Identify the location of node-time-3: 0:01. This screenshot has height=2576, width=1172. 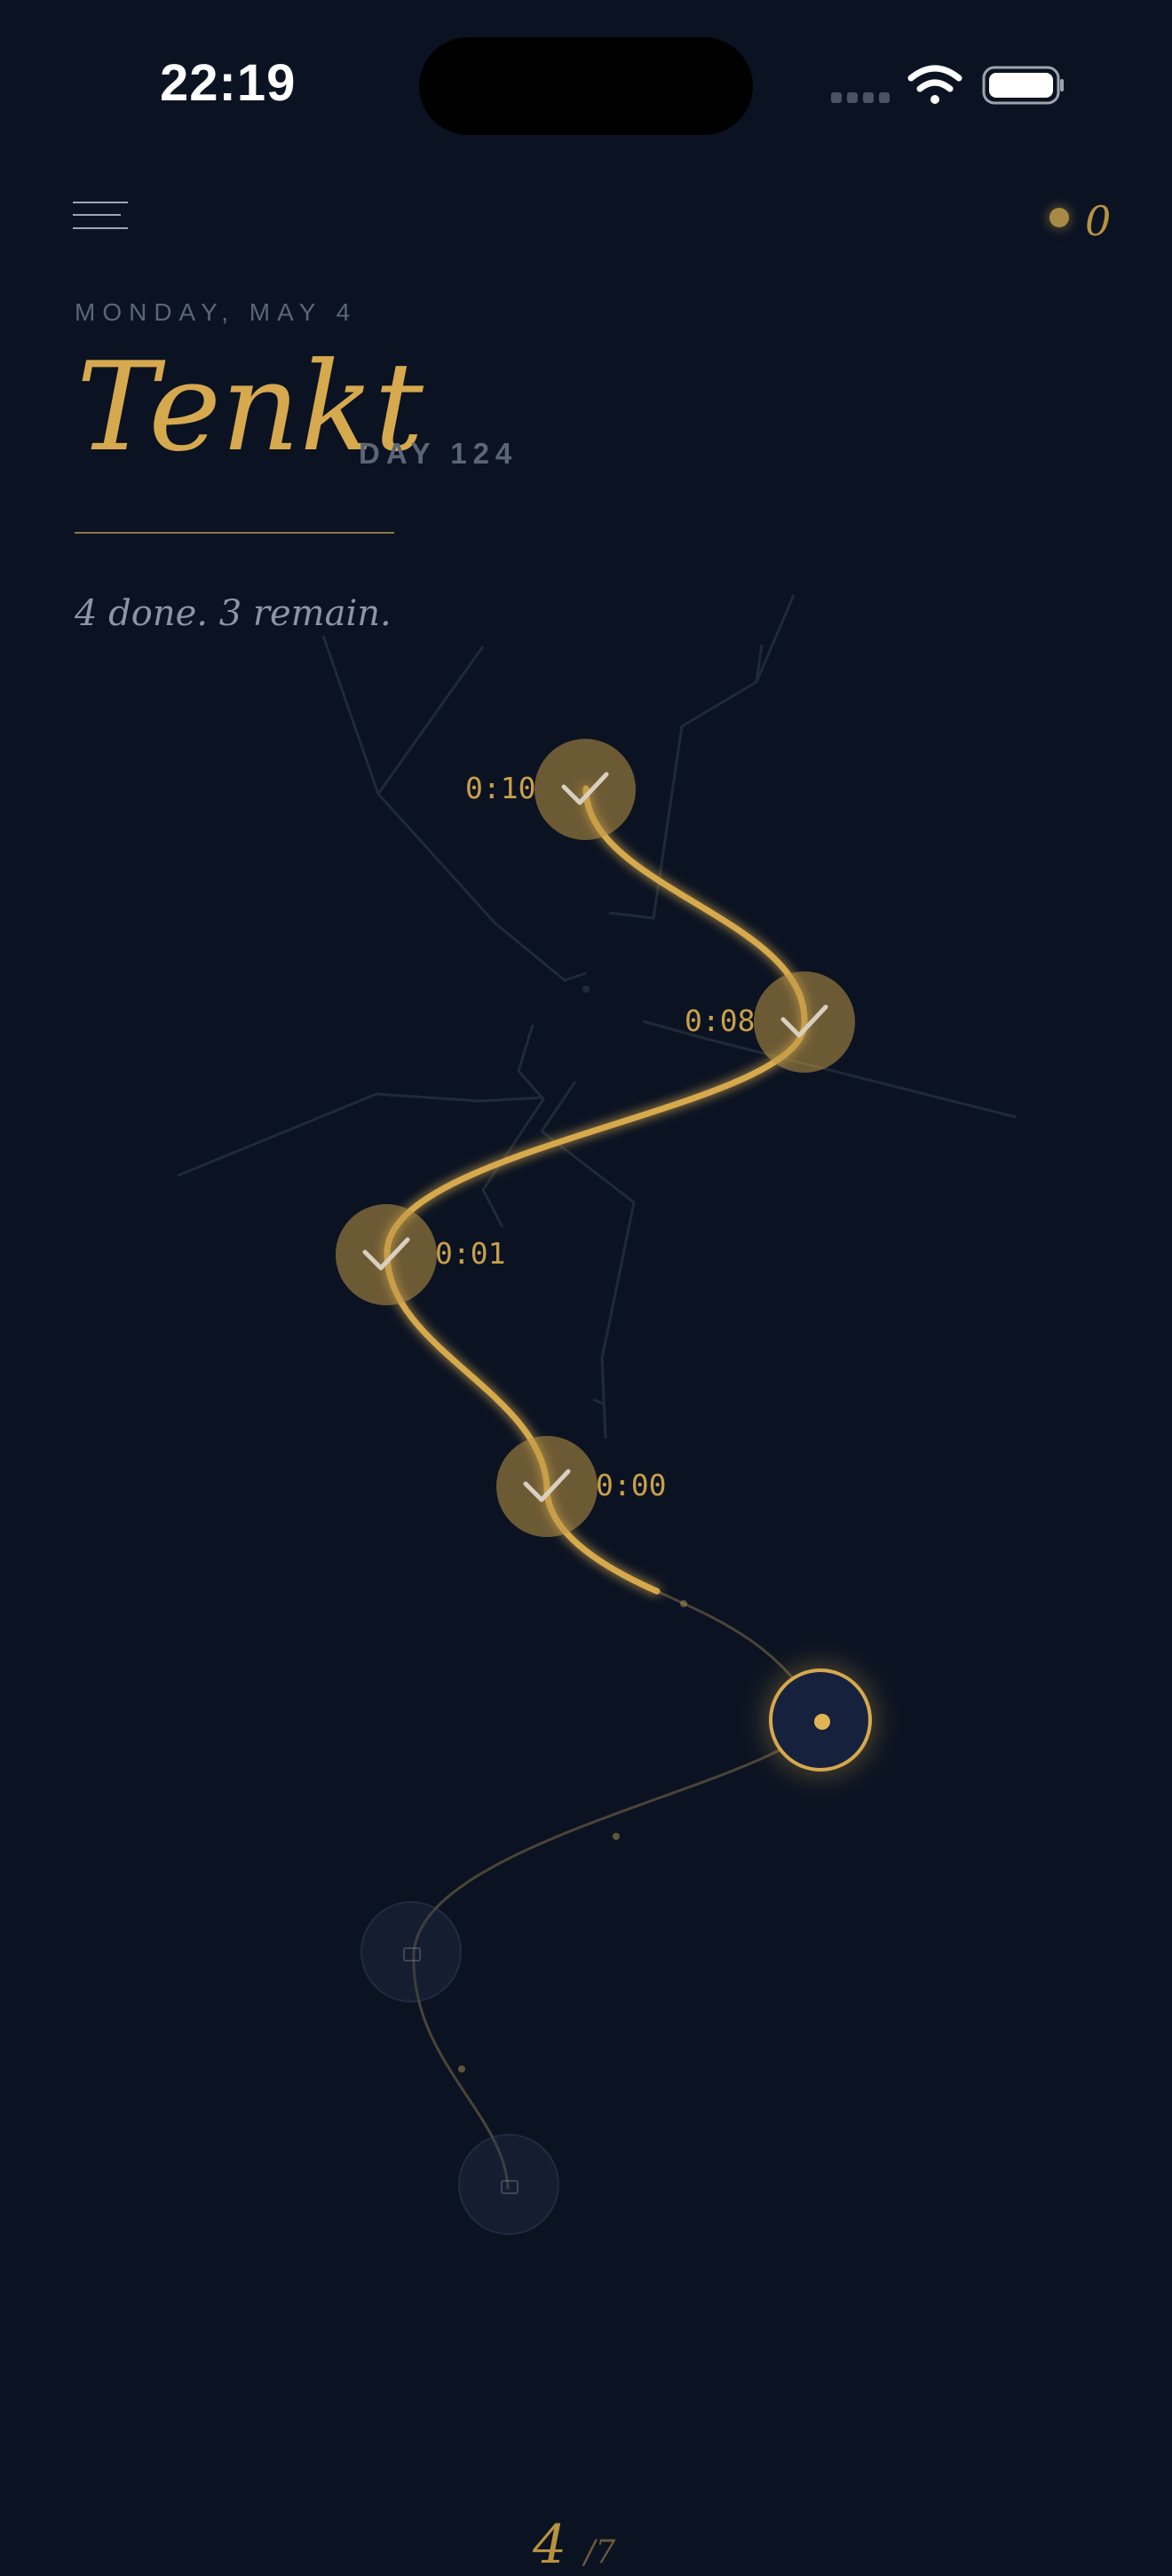
(470, 1254).